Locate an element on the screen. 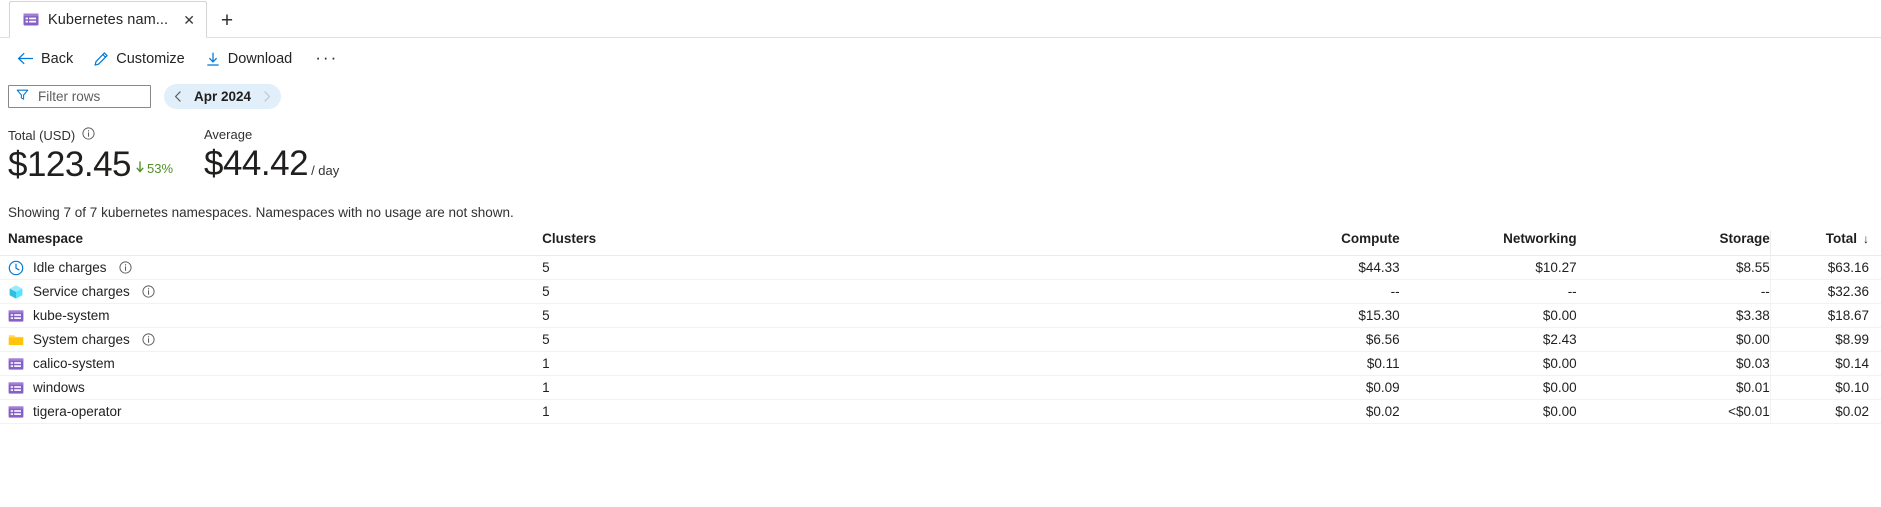 Image resolution: width=1881 pixels, height=507 pixels. command-bar: Back Customize Download ··· is located at coordinates (940, 55).